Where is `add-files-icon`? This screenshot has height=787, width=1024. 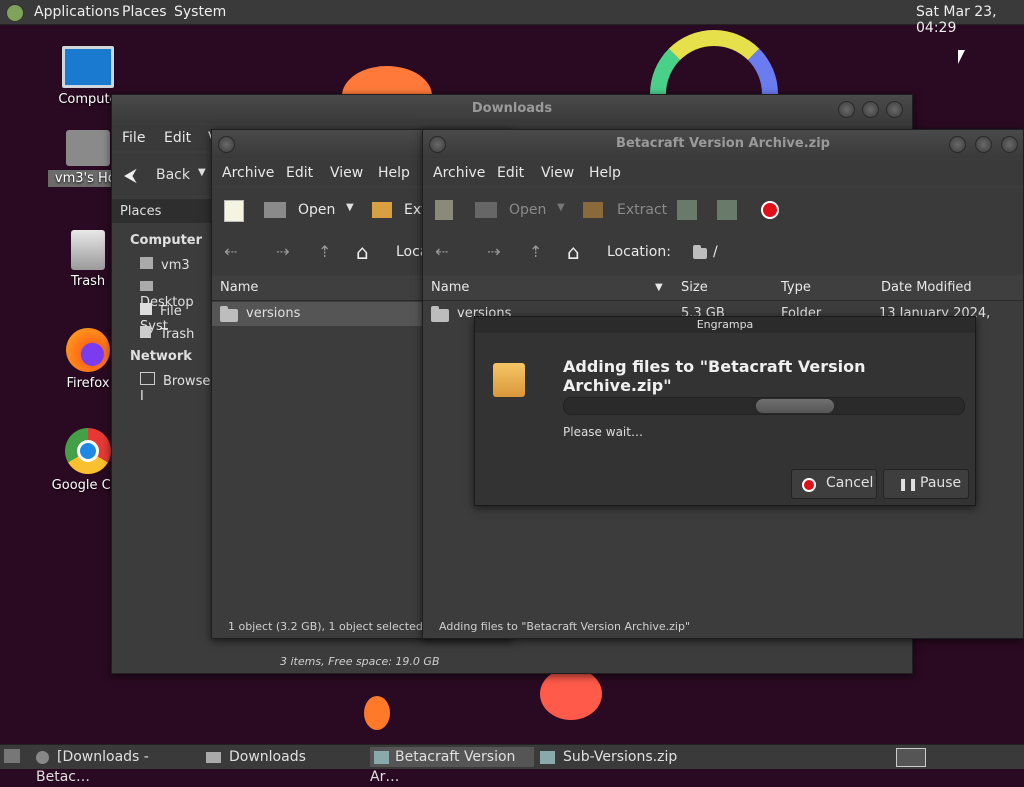 add-files-icon is located at coordinates (687, 210).